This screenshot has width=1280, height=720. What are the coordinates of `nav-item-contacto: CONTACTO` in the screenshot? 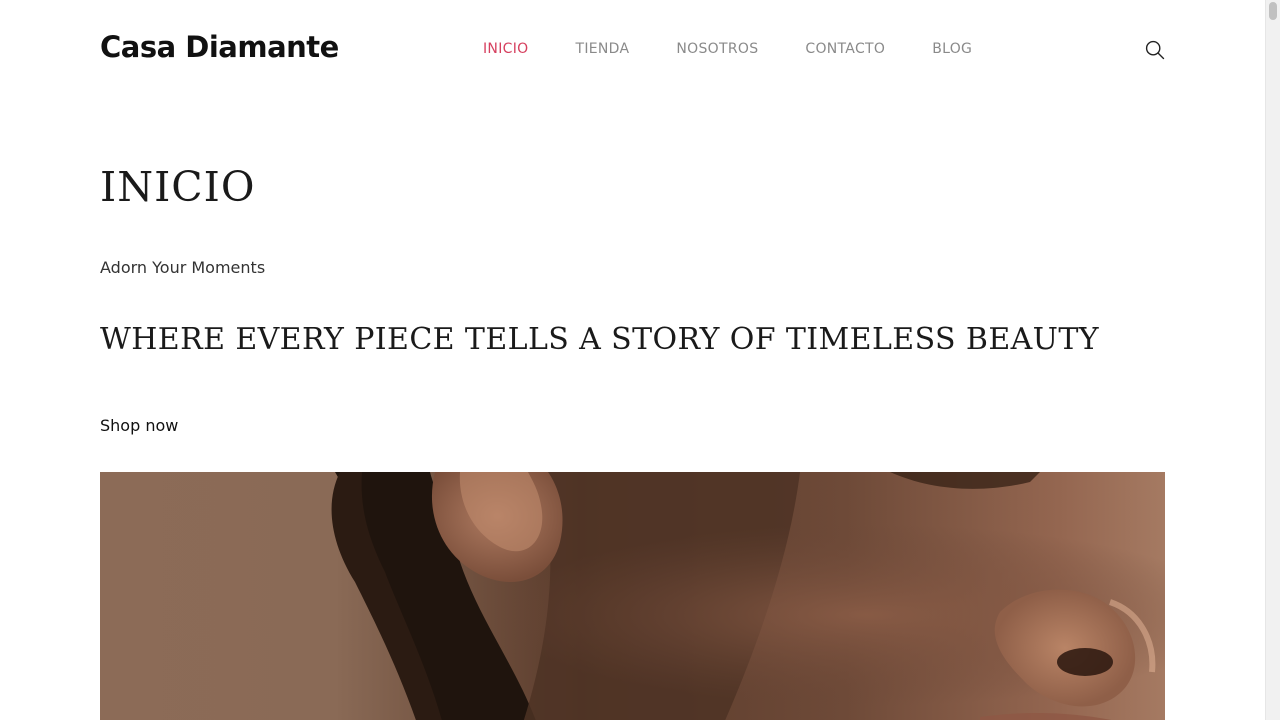 It's located at (845, 49).